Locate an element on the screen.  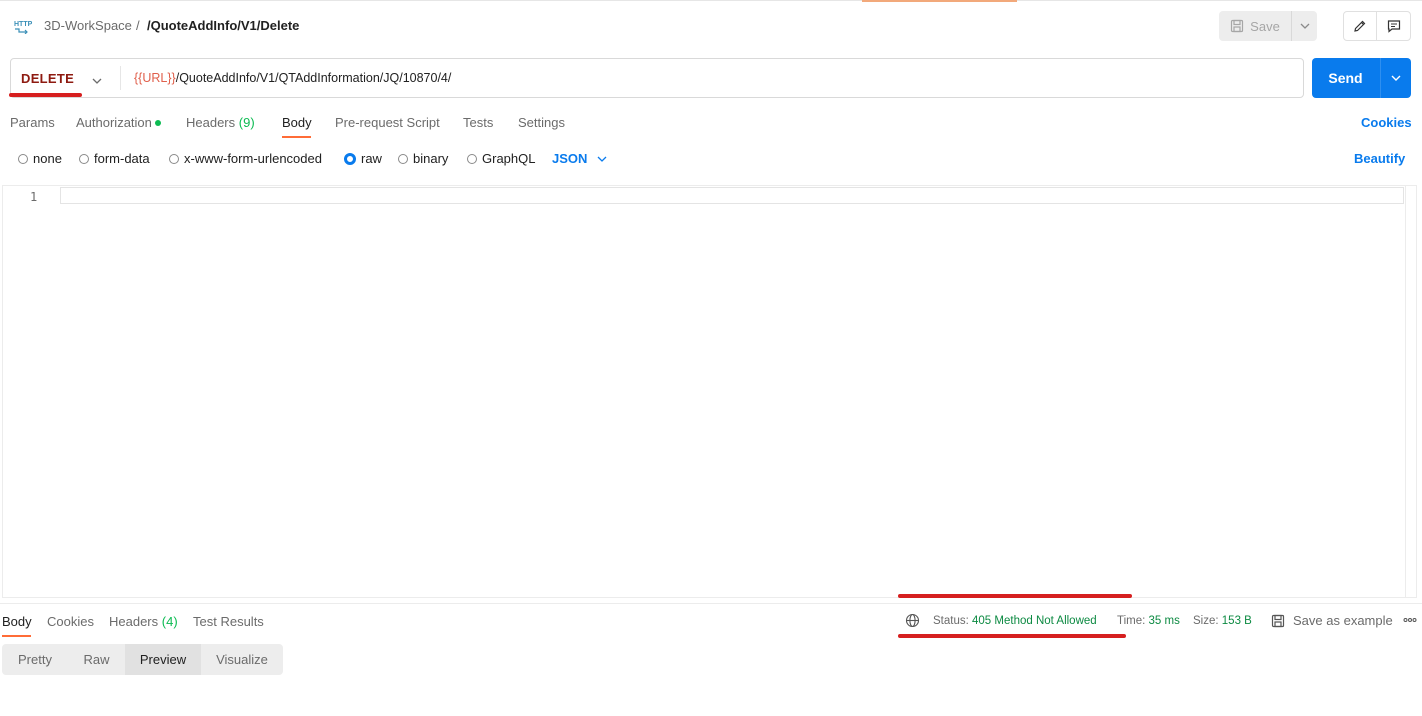
breadcrumb-workspace: 3D-WorkSpace is located at coordinates (88, 25).